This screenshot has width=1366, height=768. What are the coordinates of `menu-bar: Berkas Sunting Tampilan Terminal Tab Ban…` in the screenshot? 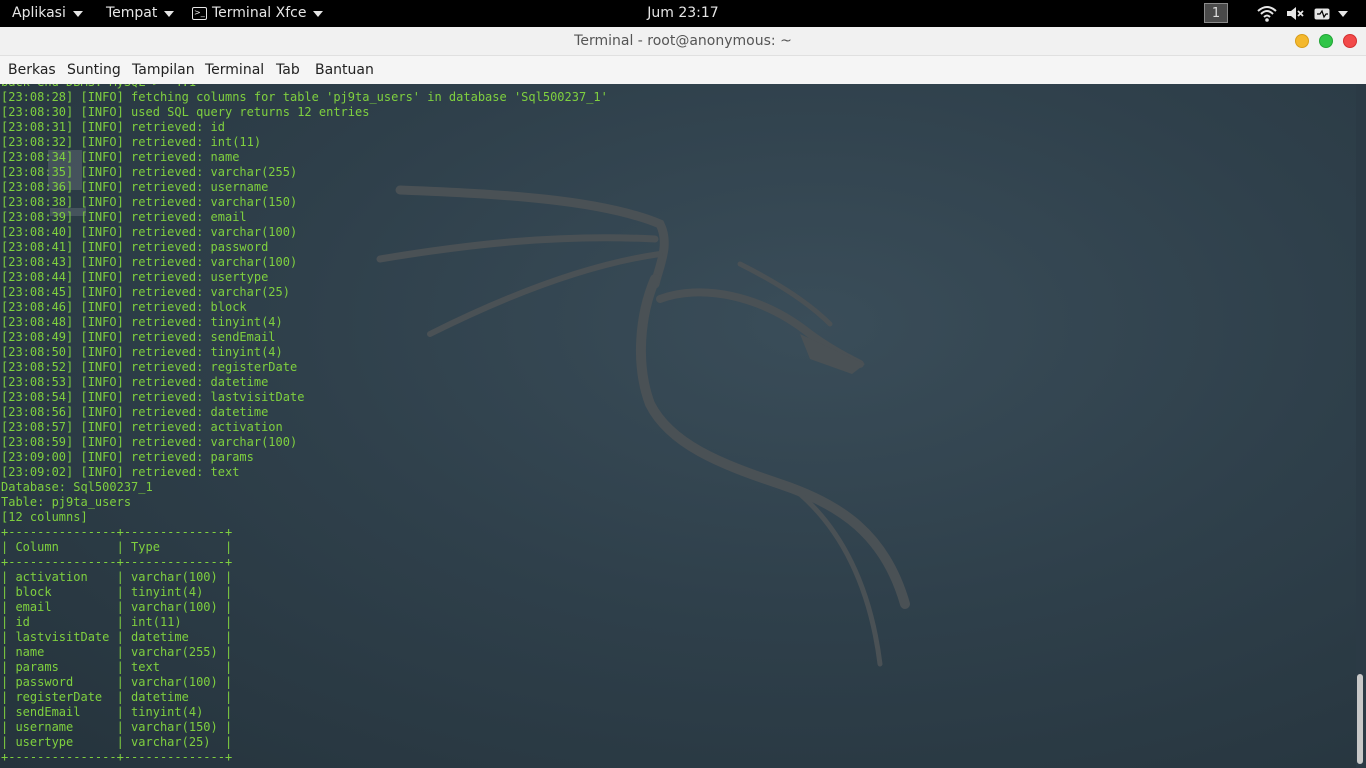 It's located at (683, 70).